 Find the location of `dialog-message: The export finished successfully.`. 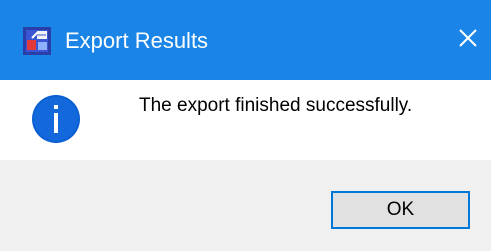

dialog-message: The export finished successfully. is located at coordinates (276, 105).